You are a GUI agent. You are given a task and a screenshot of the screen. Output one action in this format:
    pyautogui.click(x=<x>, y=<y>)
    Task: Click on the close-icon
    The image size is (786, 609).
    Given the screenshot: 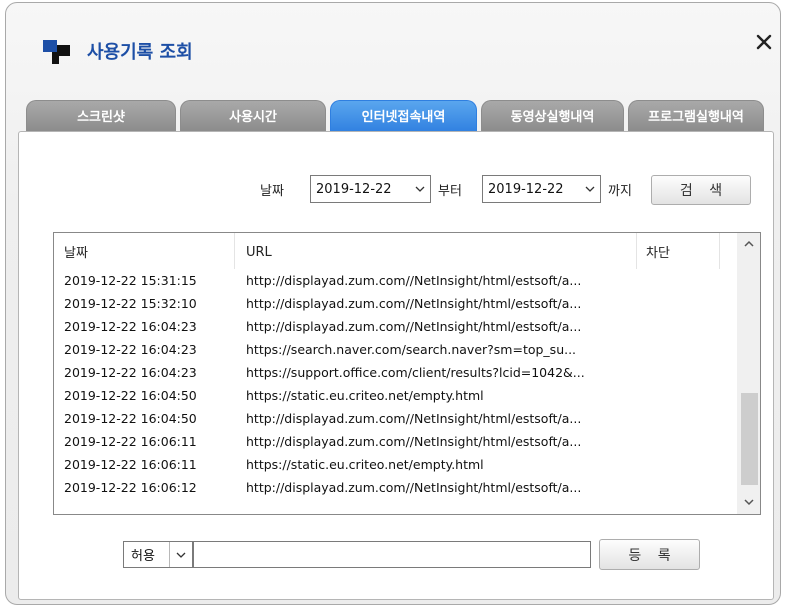 What is the action you would take?
    pyautogui.click(x=764, y=42)
    